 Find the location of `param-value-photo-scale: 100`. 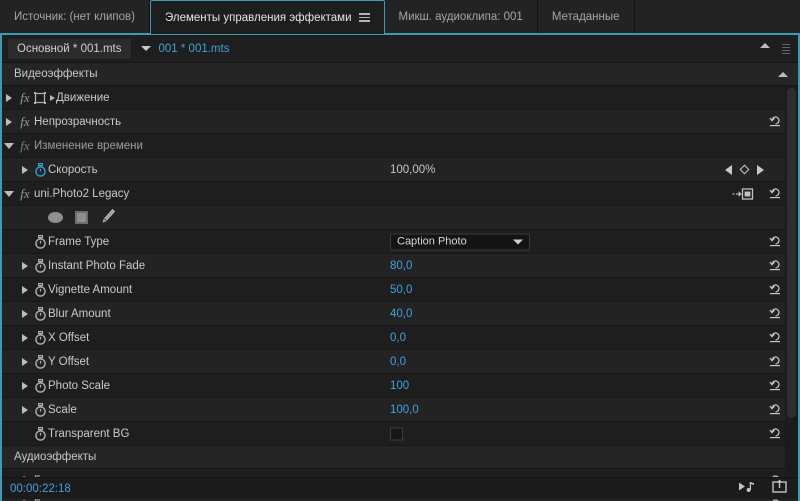

param-value-photo-scale: 100 is located at coordinates (399, 386).